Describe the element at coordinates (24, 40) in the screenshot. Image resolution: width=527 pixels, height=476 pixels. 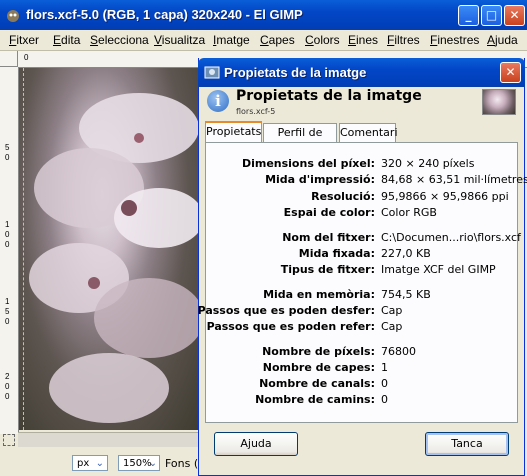
I see `menu-fitxer: Fitxer` at that location.